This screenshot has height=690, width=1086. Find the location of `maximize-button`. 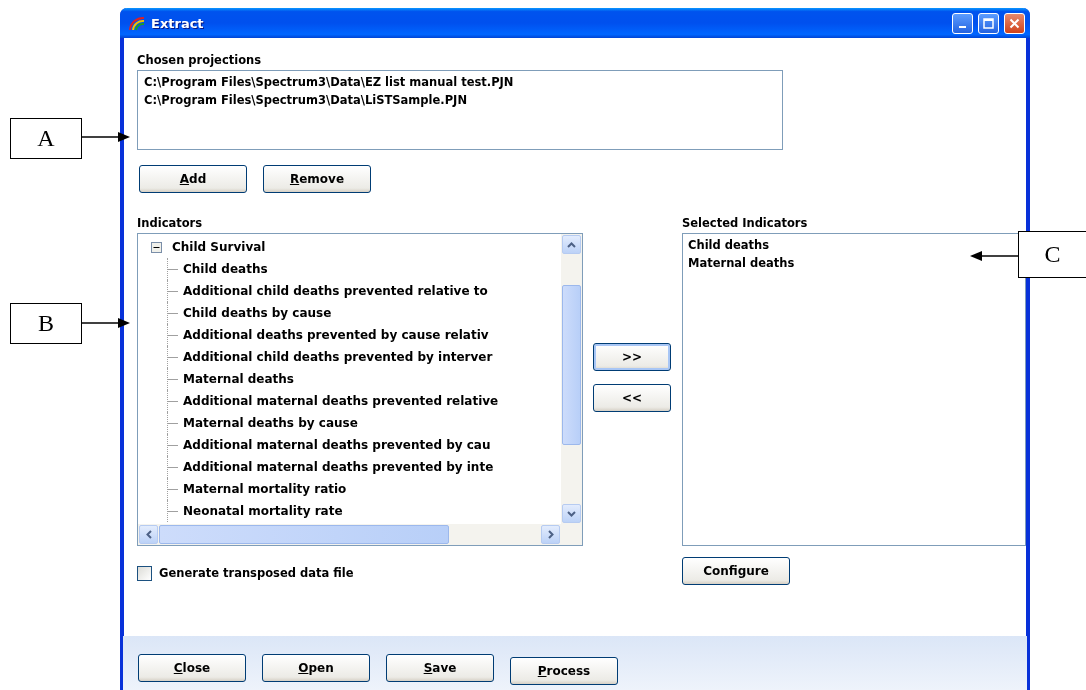

maximize-button is located at coordinates (988, 23).